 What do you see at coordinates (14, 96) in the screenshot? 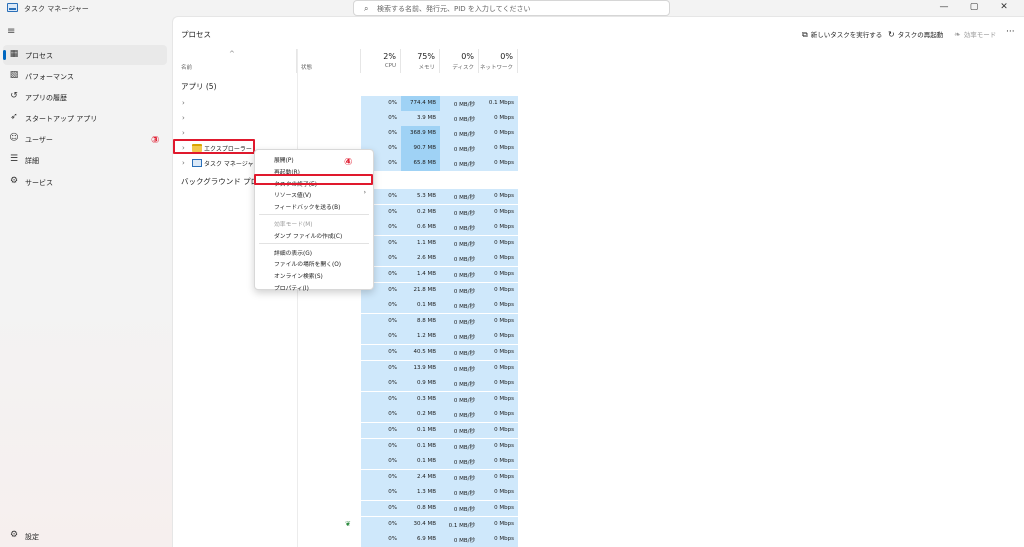
I see `history-icon: ↺` at bounding box center [14, 96].